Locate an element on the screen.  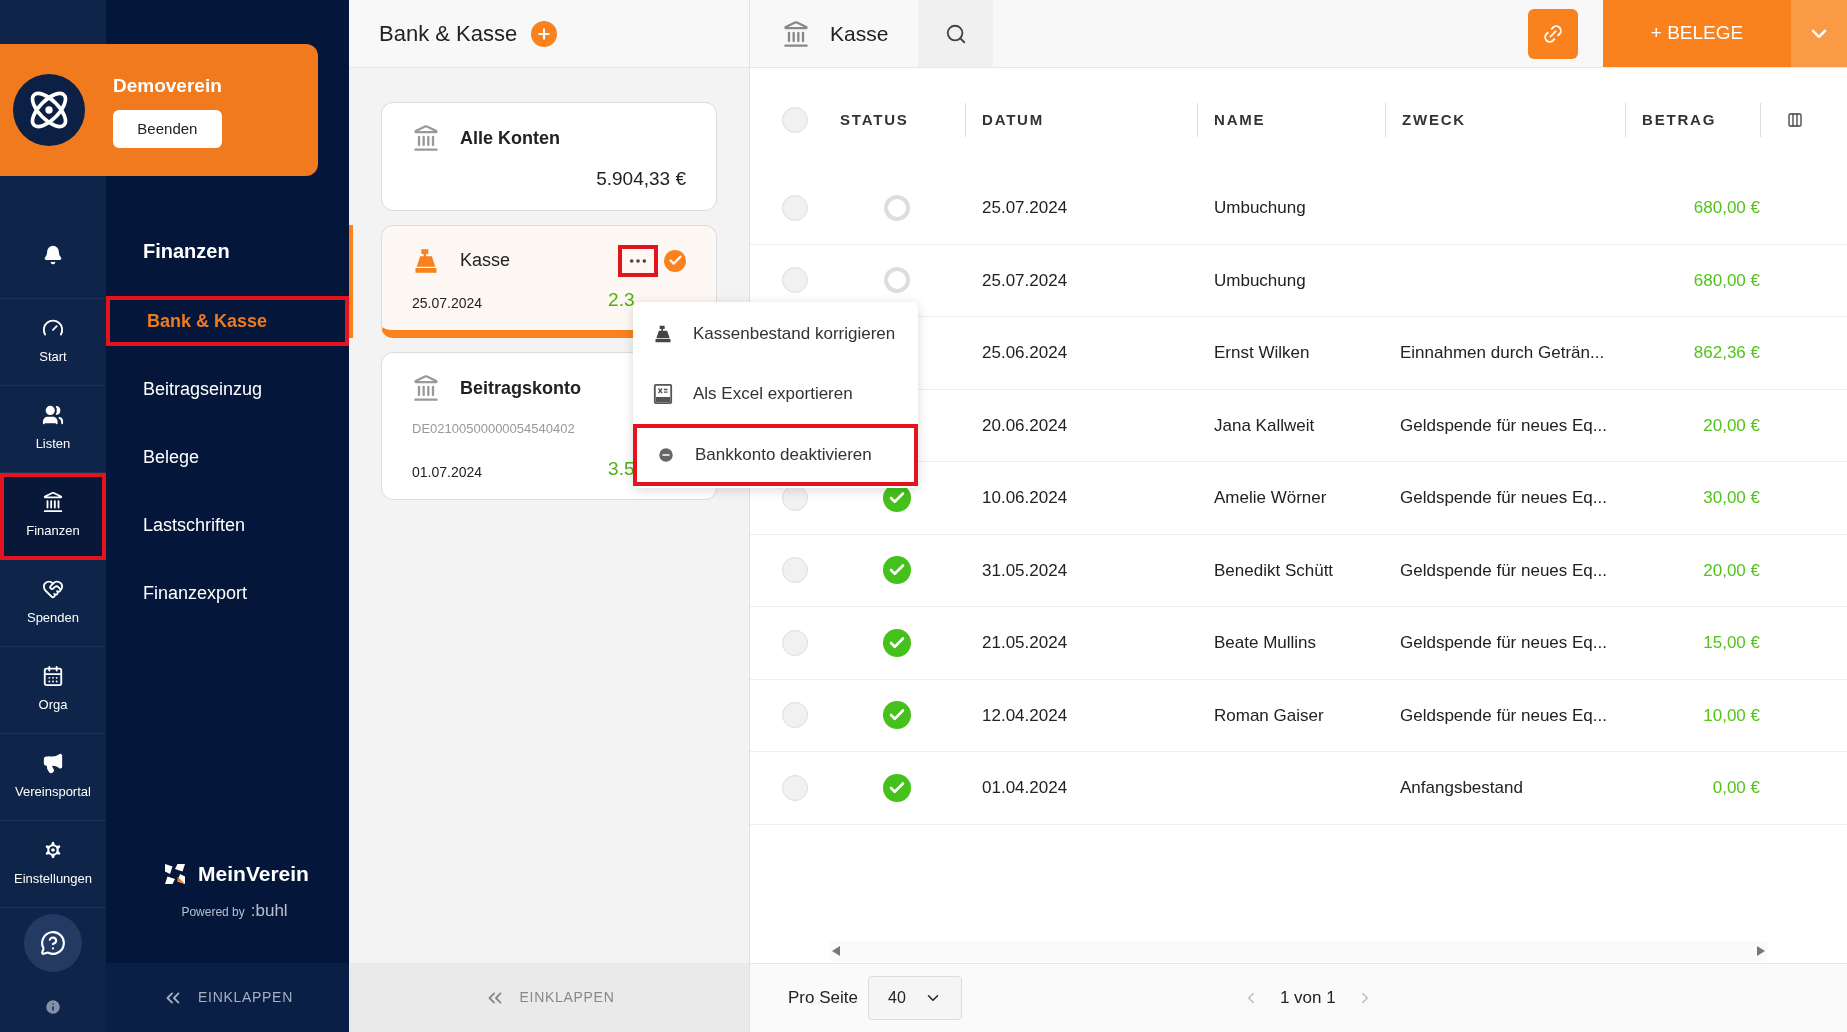
account-name: Alle Konten is located at coordinates (510, 138).